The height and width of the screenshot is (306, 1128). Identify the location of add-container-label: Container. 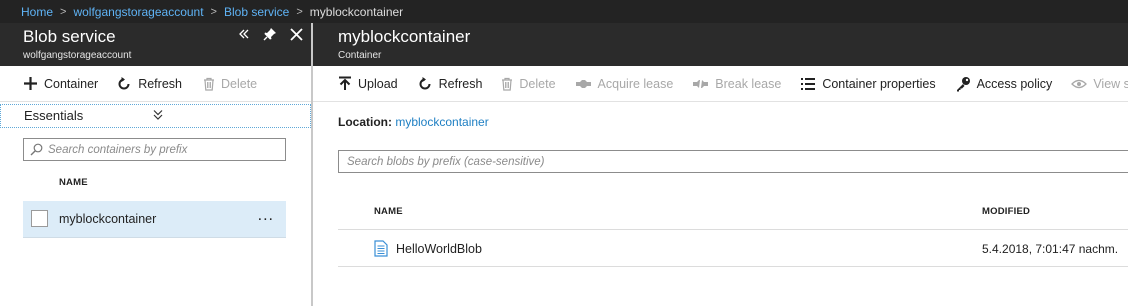
(71, 83).